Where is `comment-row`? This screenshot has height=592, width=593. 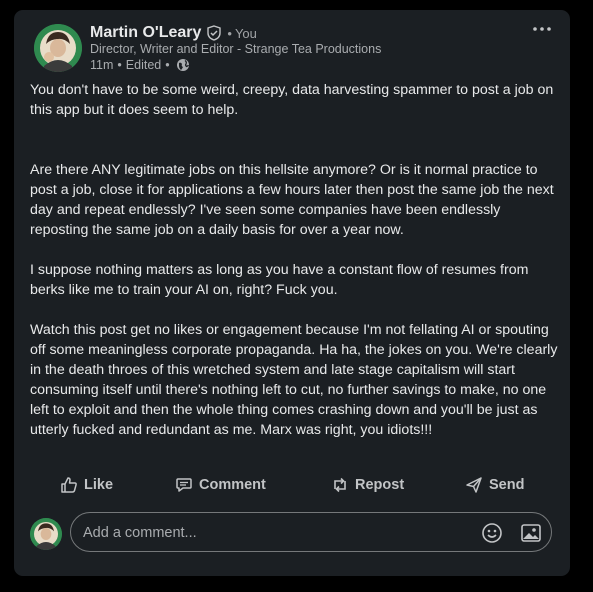
comment-row is located at coordinates (292, 534).